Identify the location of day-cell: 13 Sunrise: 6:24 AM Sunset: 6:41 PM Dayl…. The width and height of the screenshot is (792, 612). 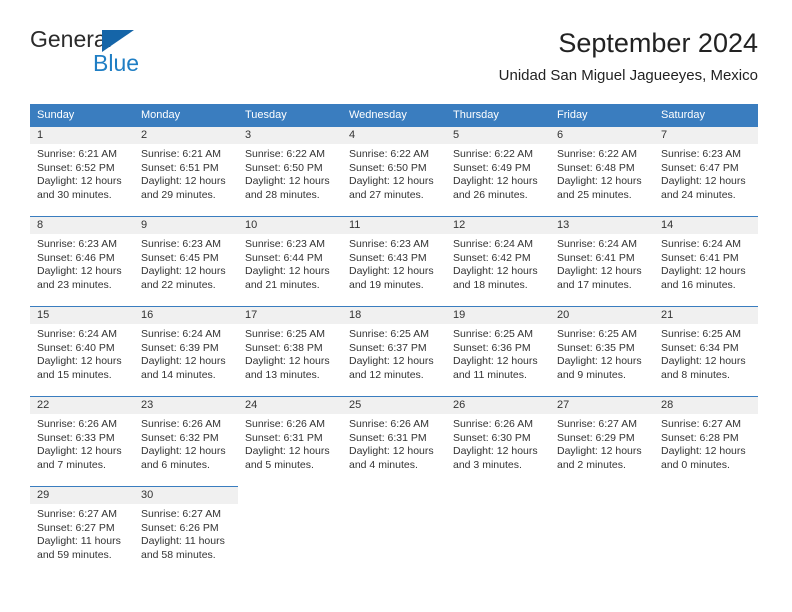
(602, 261).